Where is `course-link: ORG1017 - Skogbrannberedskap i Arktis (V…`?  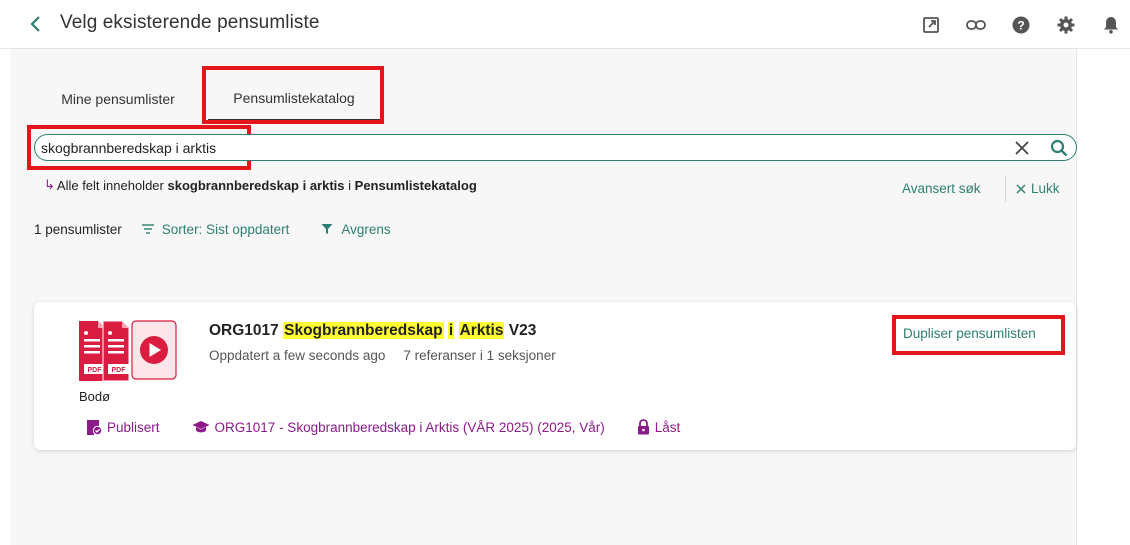 course-link: ORG1017 - Skogbrannberedskap i Arktis (V… is located at coordinates (398, 427).